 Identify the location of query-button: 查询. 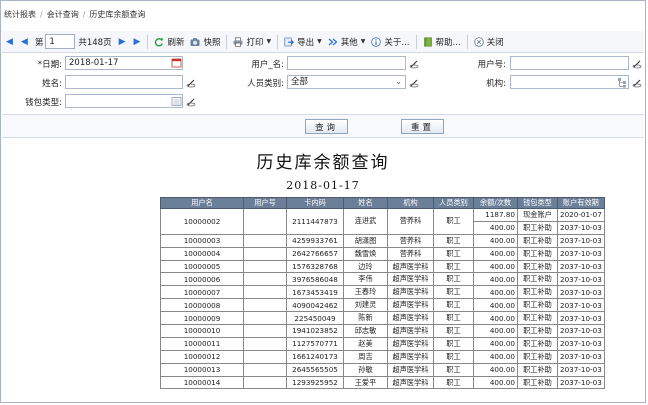
(326, 126).